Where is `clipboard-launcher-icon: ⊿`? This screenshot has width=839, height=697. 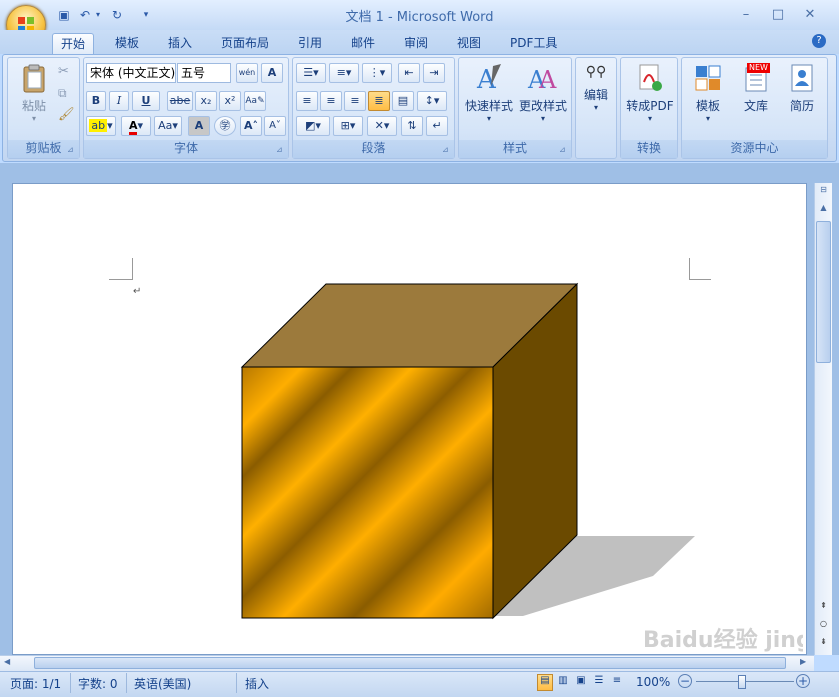
clipboard-launcher-icon: ⊿ is located at coordinates (72, 150).